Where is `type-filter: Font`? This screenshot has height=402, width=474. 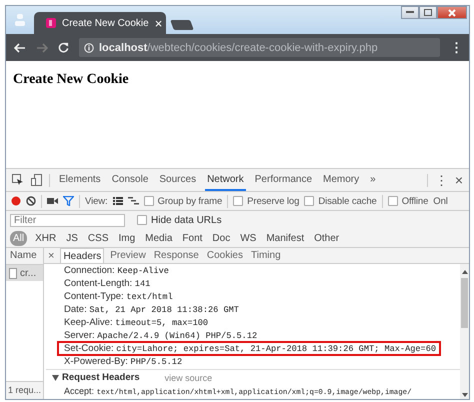
type-filter: Font is located at coordinates (192, 238).